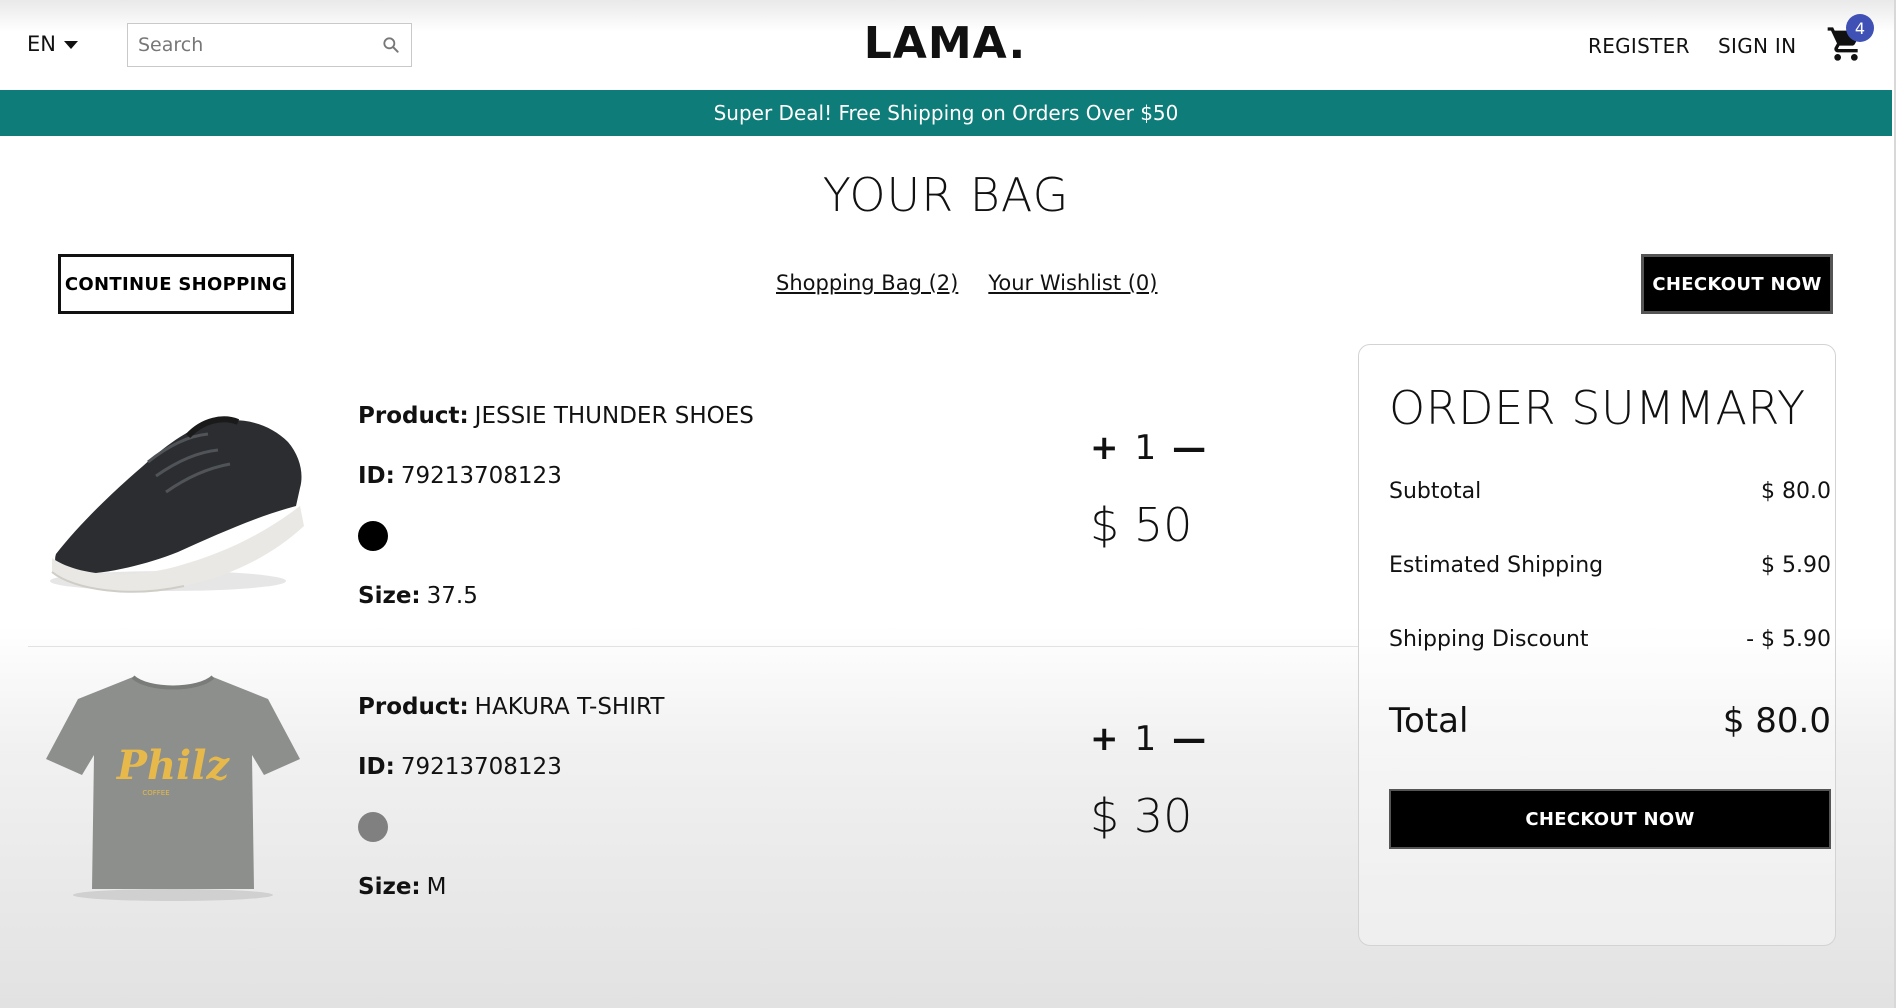 This screenshot has width=1896, height=1008. Describe the element at coordinates (1610, 819) in the screenshot. I see `checkout-now-summary-button: CHECKOUT NOW` at that location.